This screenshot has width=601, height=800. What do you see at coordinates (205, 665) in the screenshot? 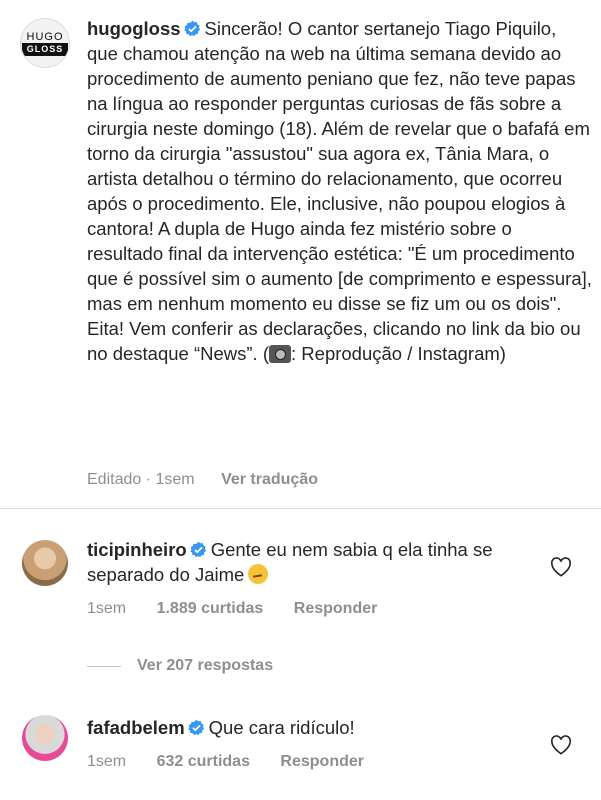
I see `view-replies-label: Ver 207 respostas` at bounding box center [205, 665].